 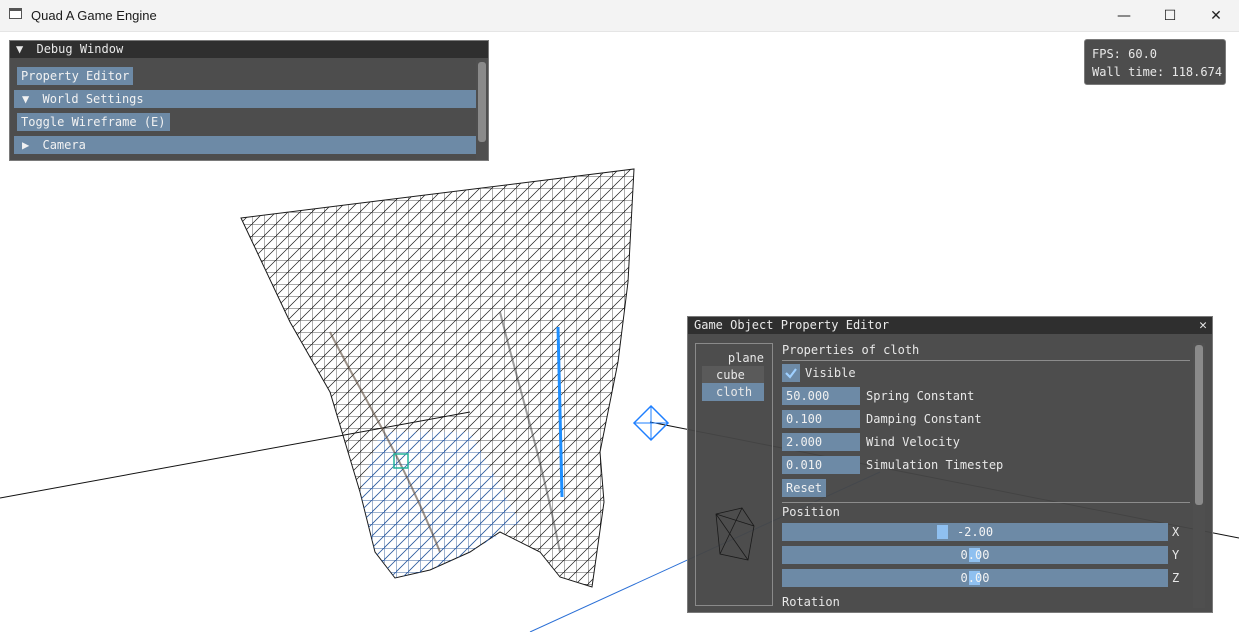 I want to click on damping-constant-input: 0.100, so click(x=821, y=419).